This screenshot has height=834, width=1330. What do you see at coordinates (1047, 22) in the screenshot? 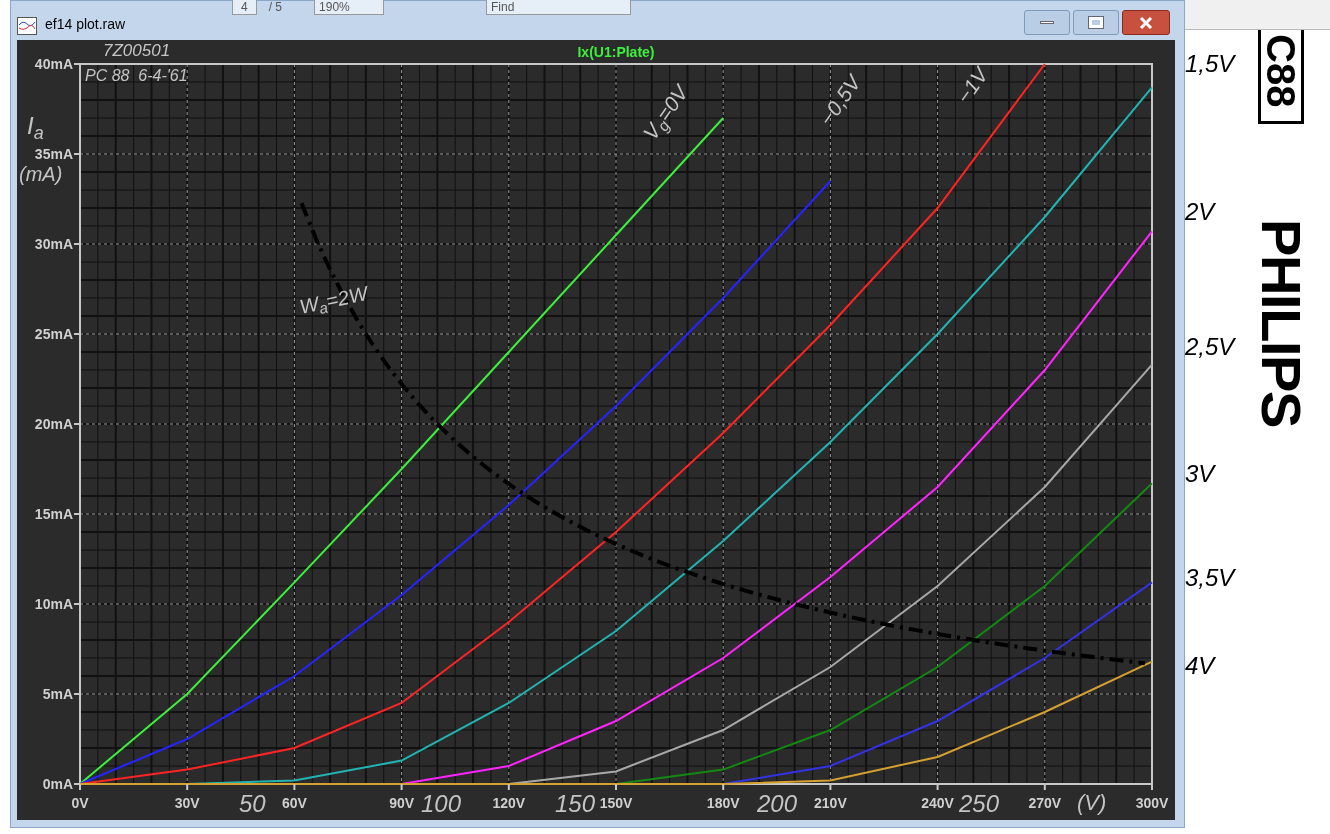
I see `minimize-button` at bounding box center [1047, 22].